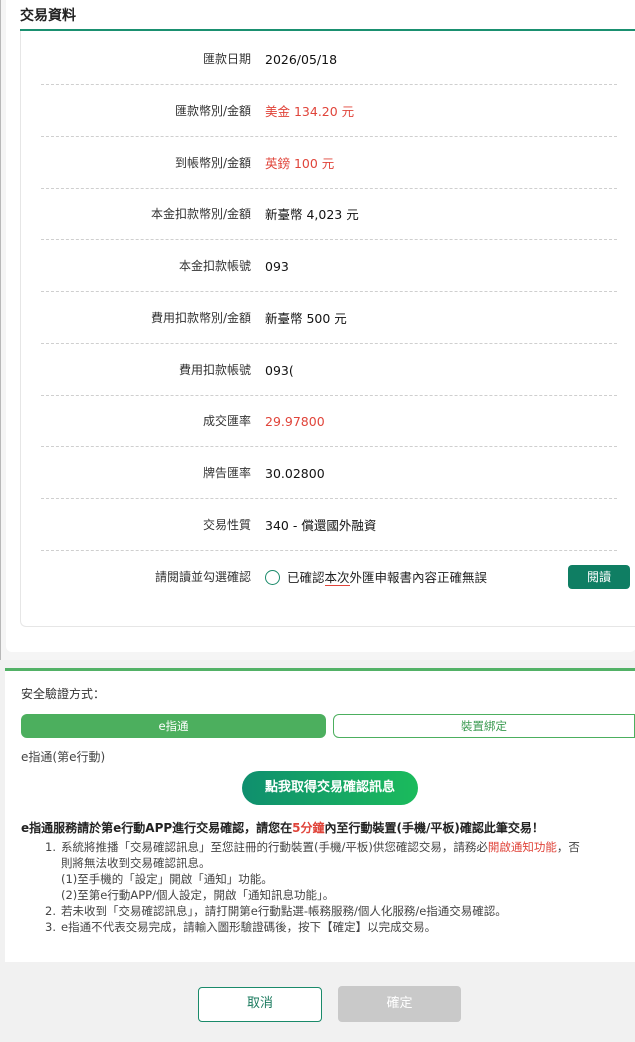 Image resolution: width=635 pixels, height=1042 pixels. I want to click on step-text: ，否, so click(568, 847).